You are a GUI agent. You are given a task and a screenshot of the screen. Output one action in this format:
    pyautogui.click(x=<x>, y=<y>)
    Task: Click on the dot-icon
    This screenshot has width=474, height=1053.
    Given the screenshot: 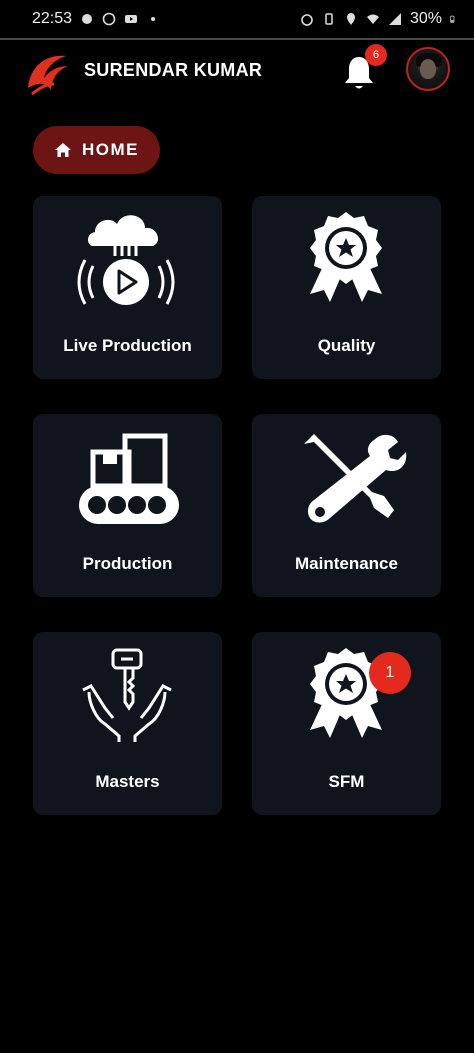 What is the action you would take?
    pyautogui.click(x=153, y=19)
    